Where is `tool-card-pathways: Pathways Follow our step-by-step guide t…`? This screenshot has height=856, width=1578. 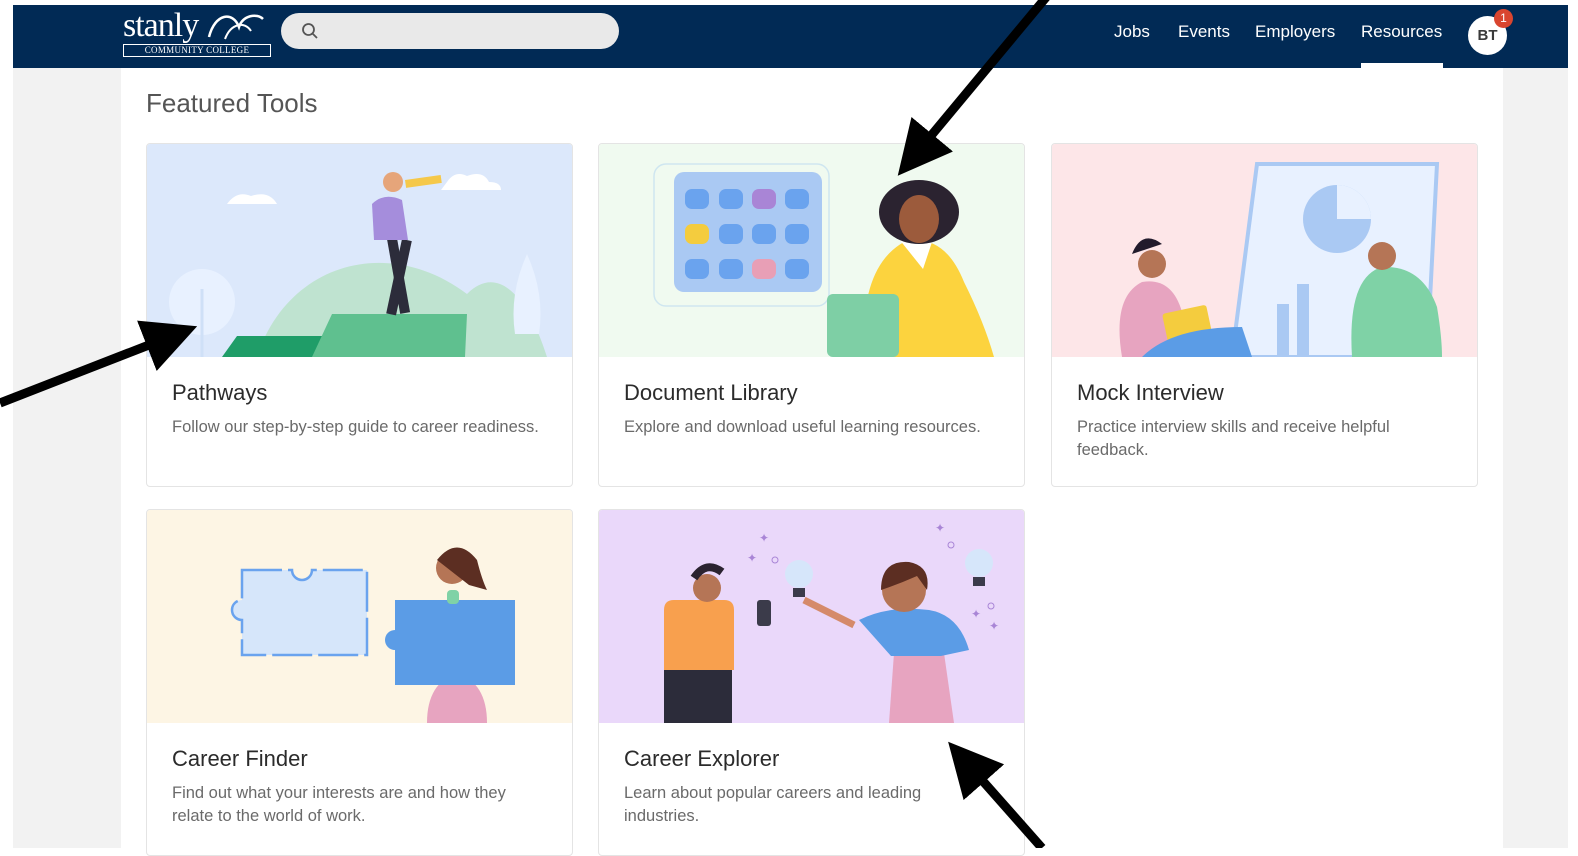 tool-card-pathways: Pathways Follow our step-by-step guide t… is located at coordinates (359, 315).